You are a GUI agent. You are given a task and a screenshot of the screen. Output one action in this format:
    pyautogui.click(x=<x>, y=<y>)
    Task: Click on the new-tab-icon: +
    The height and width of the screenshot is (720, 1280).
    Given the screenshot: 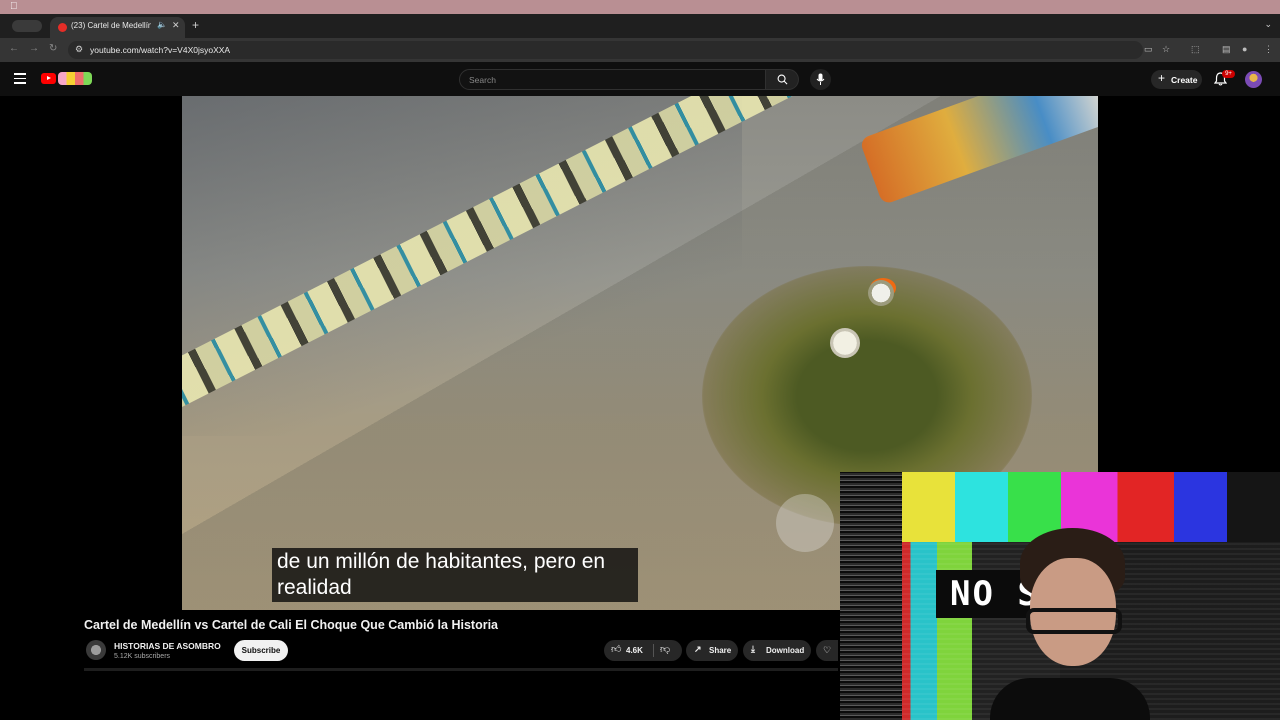 What is the action you would take?
    pyautogui.click(x=195, y=25)
    